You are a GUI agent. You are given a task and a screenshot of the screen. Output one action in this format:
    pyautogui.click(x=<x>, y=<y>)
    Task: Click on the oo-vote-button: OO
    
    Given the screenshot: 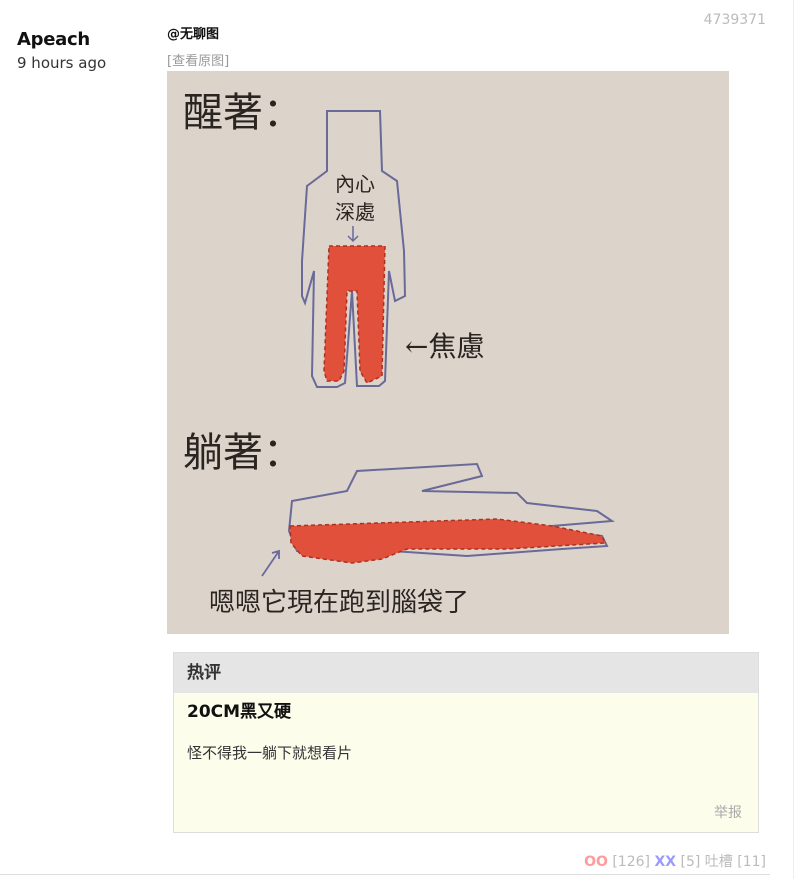 What is the action you would take?
    pyautogui.click(x=596, y=862)
    